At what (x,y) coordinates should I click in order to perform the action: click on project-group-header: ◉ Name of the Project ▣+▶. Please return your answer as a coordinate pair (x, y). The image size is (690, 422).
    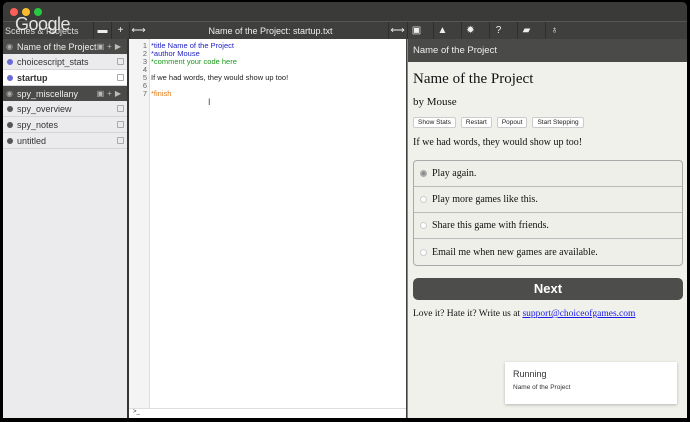
    Looking at the image, I should click on (65, 46).